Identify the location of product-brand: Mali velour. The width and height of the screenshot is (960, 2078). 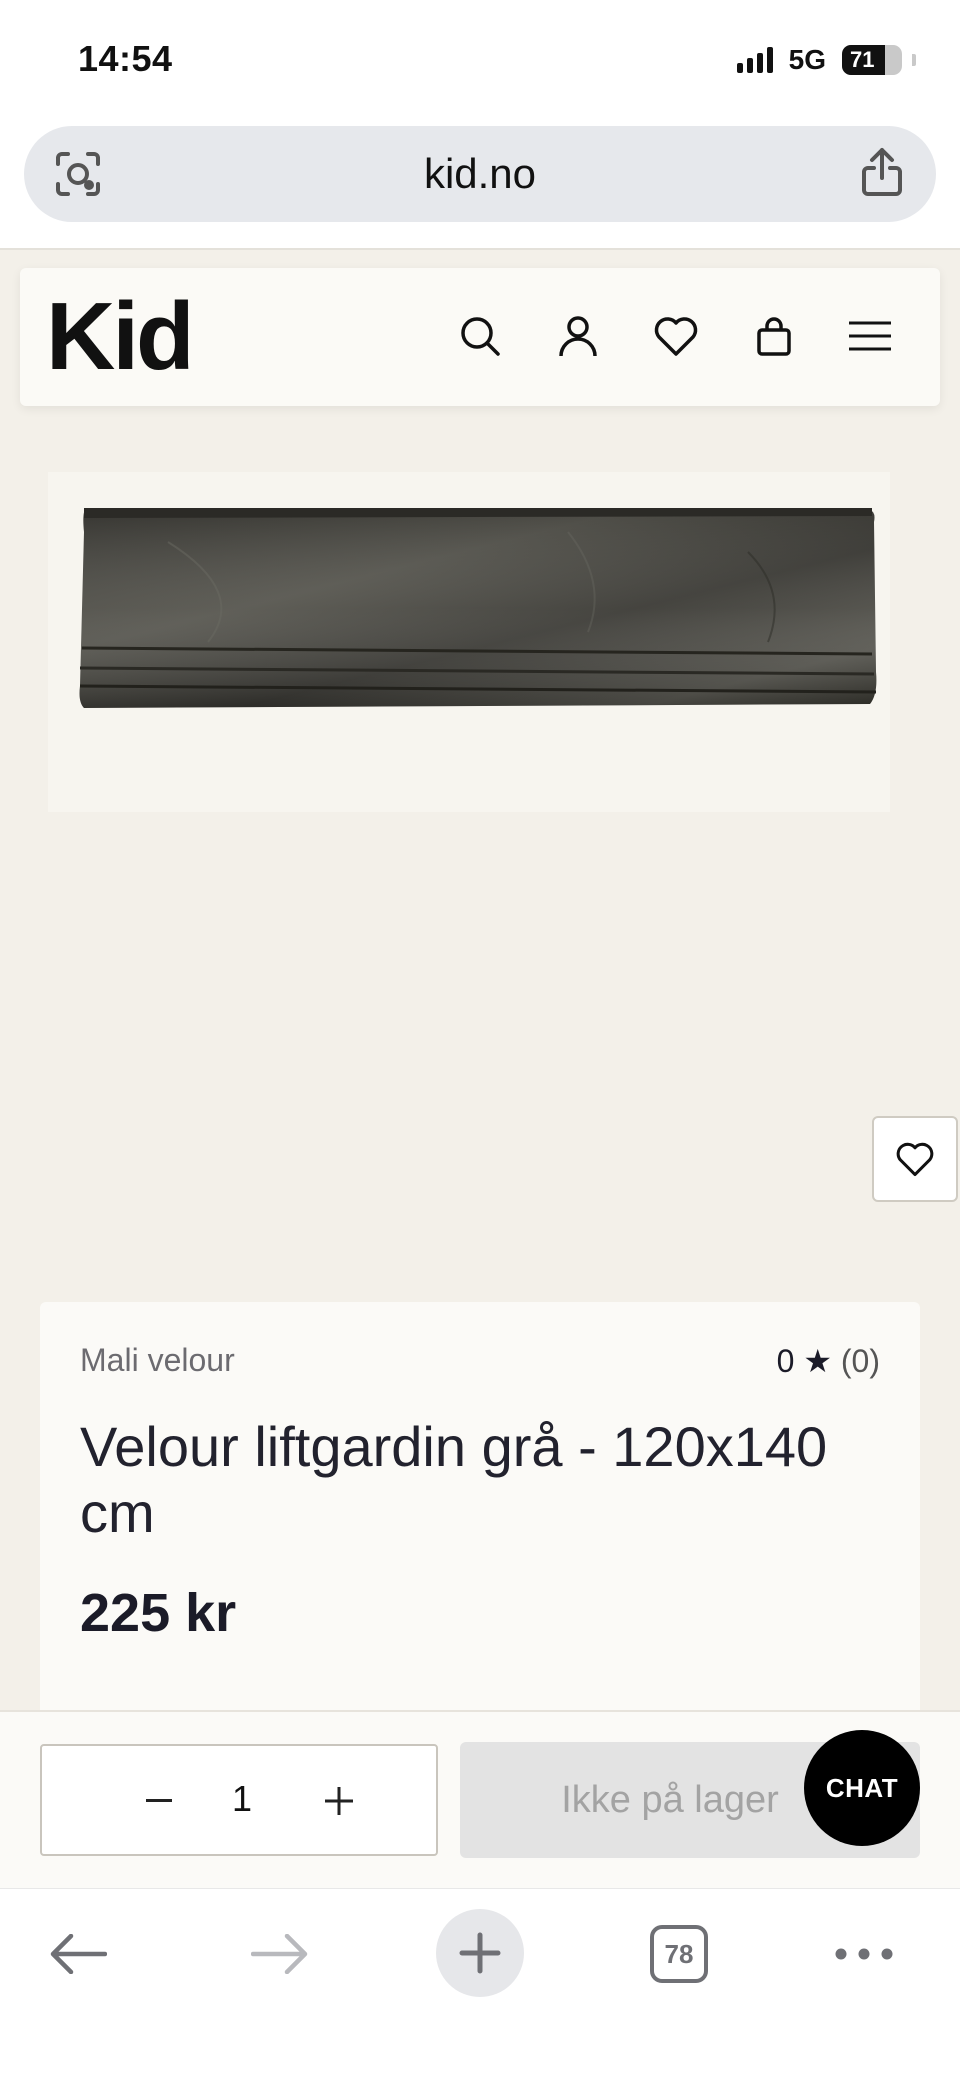
(157, 1360).